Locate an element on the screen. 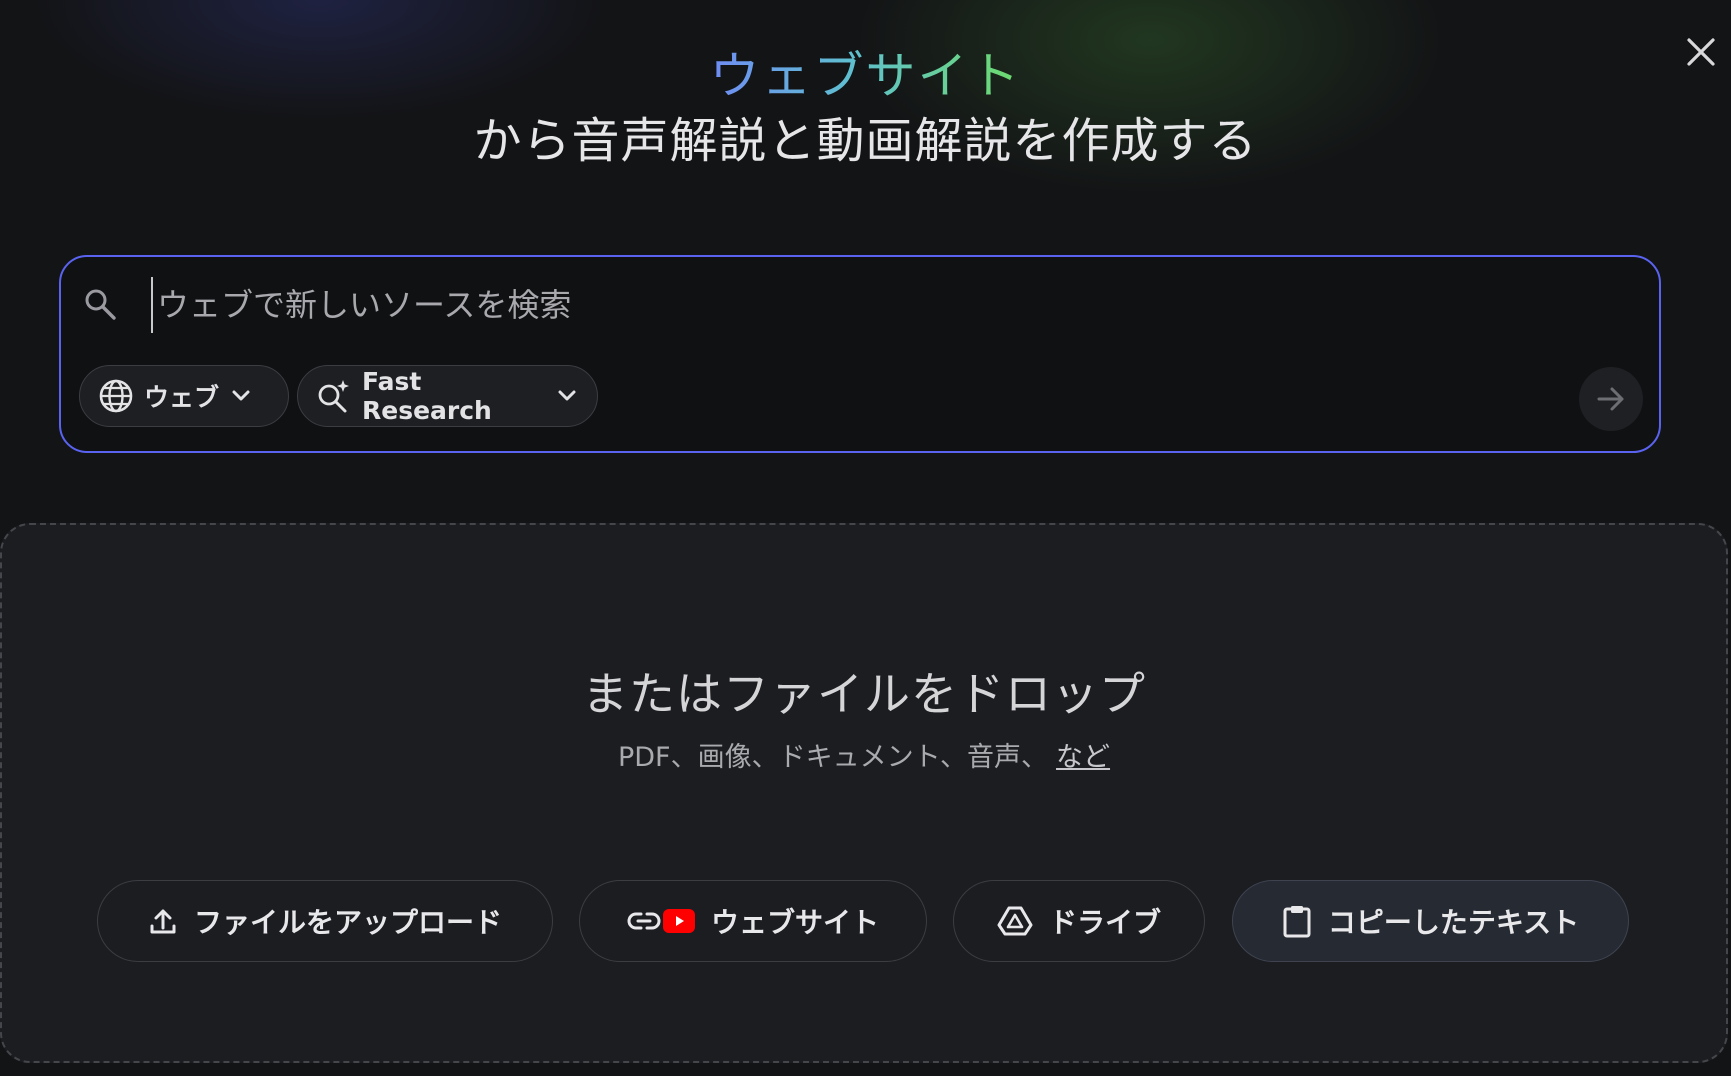 This screenshot has width=1731, height=1076. clipboard-icon is located at coordinates (1297, 922).